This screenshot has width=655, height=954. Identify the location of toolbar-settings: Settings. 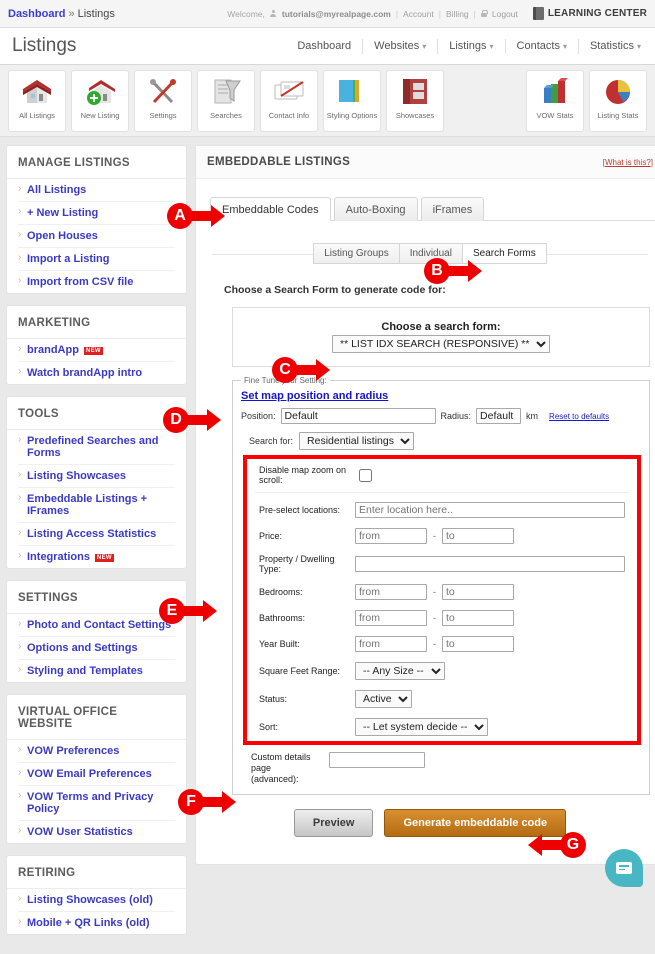
(163, 100).